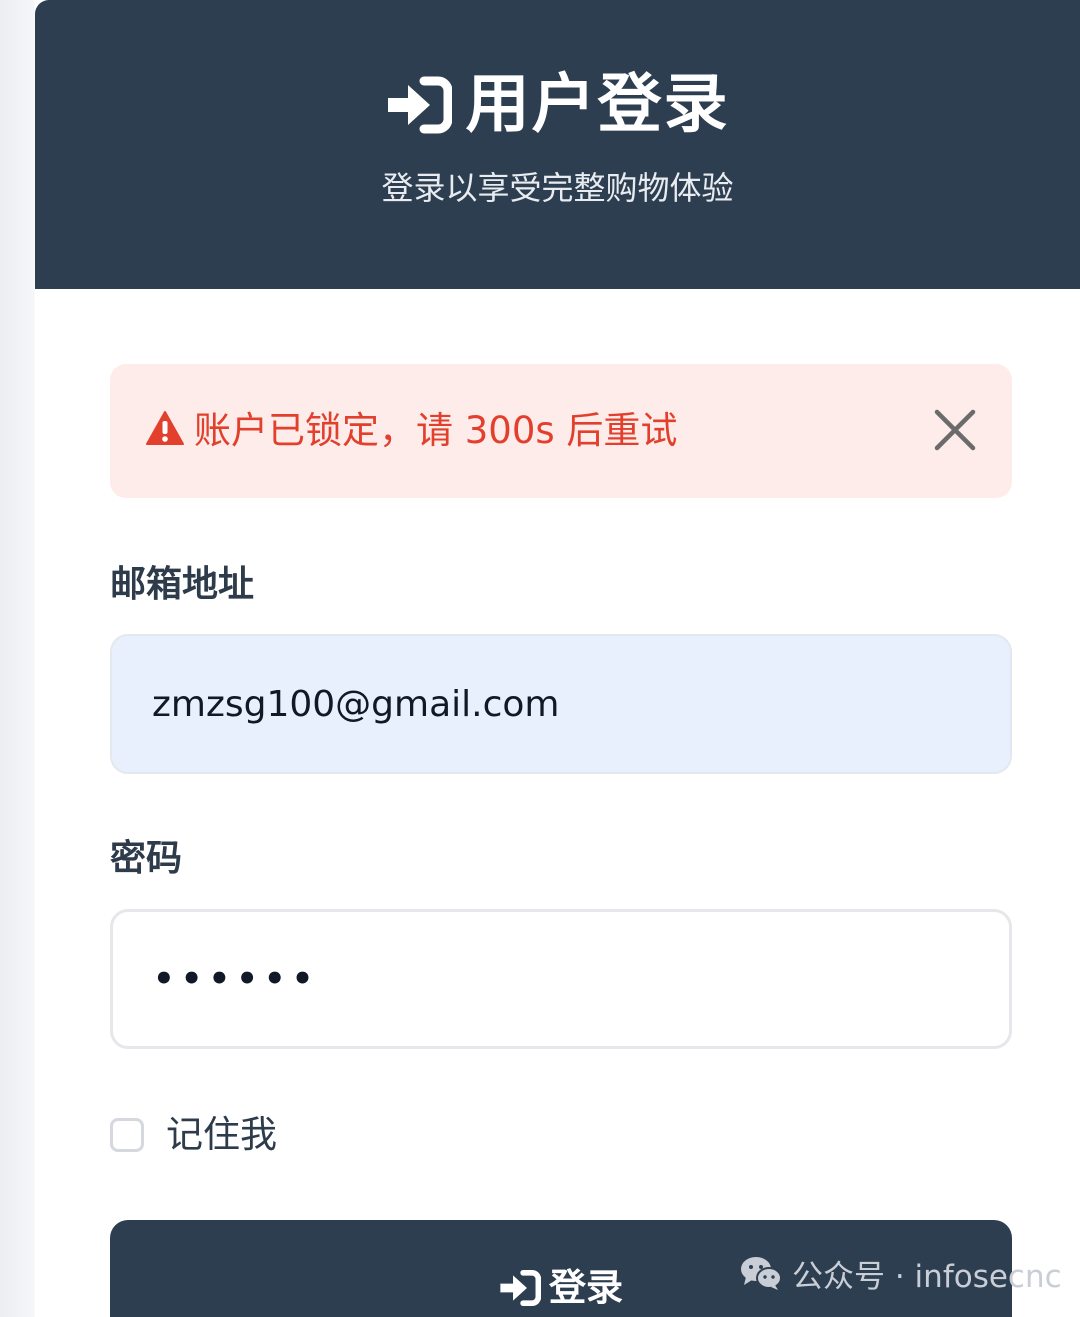 Image resolution: width=1080 pixels, height=1317 pixels. I want to click on remember-label: 记住我, so click(221, 1134).